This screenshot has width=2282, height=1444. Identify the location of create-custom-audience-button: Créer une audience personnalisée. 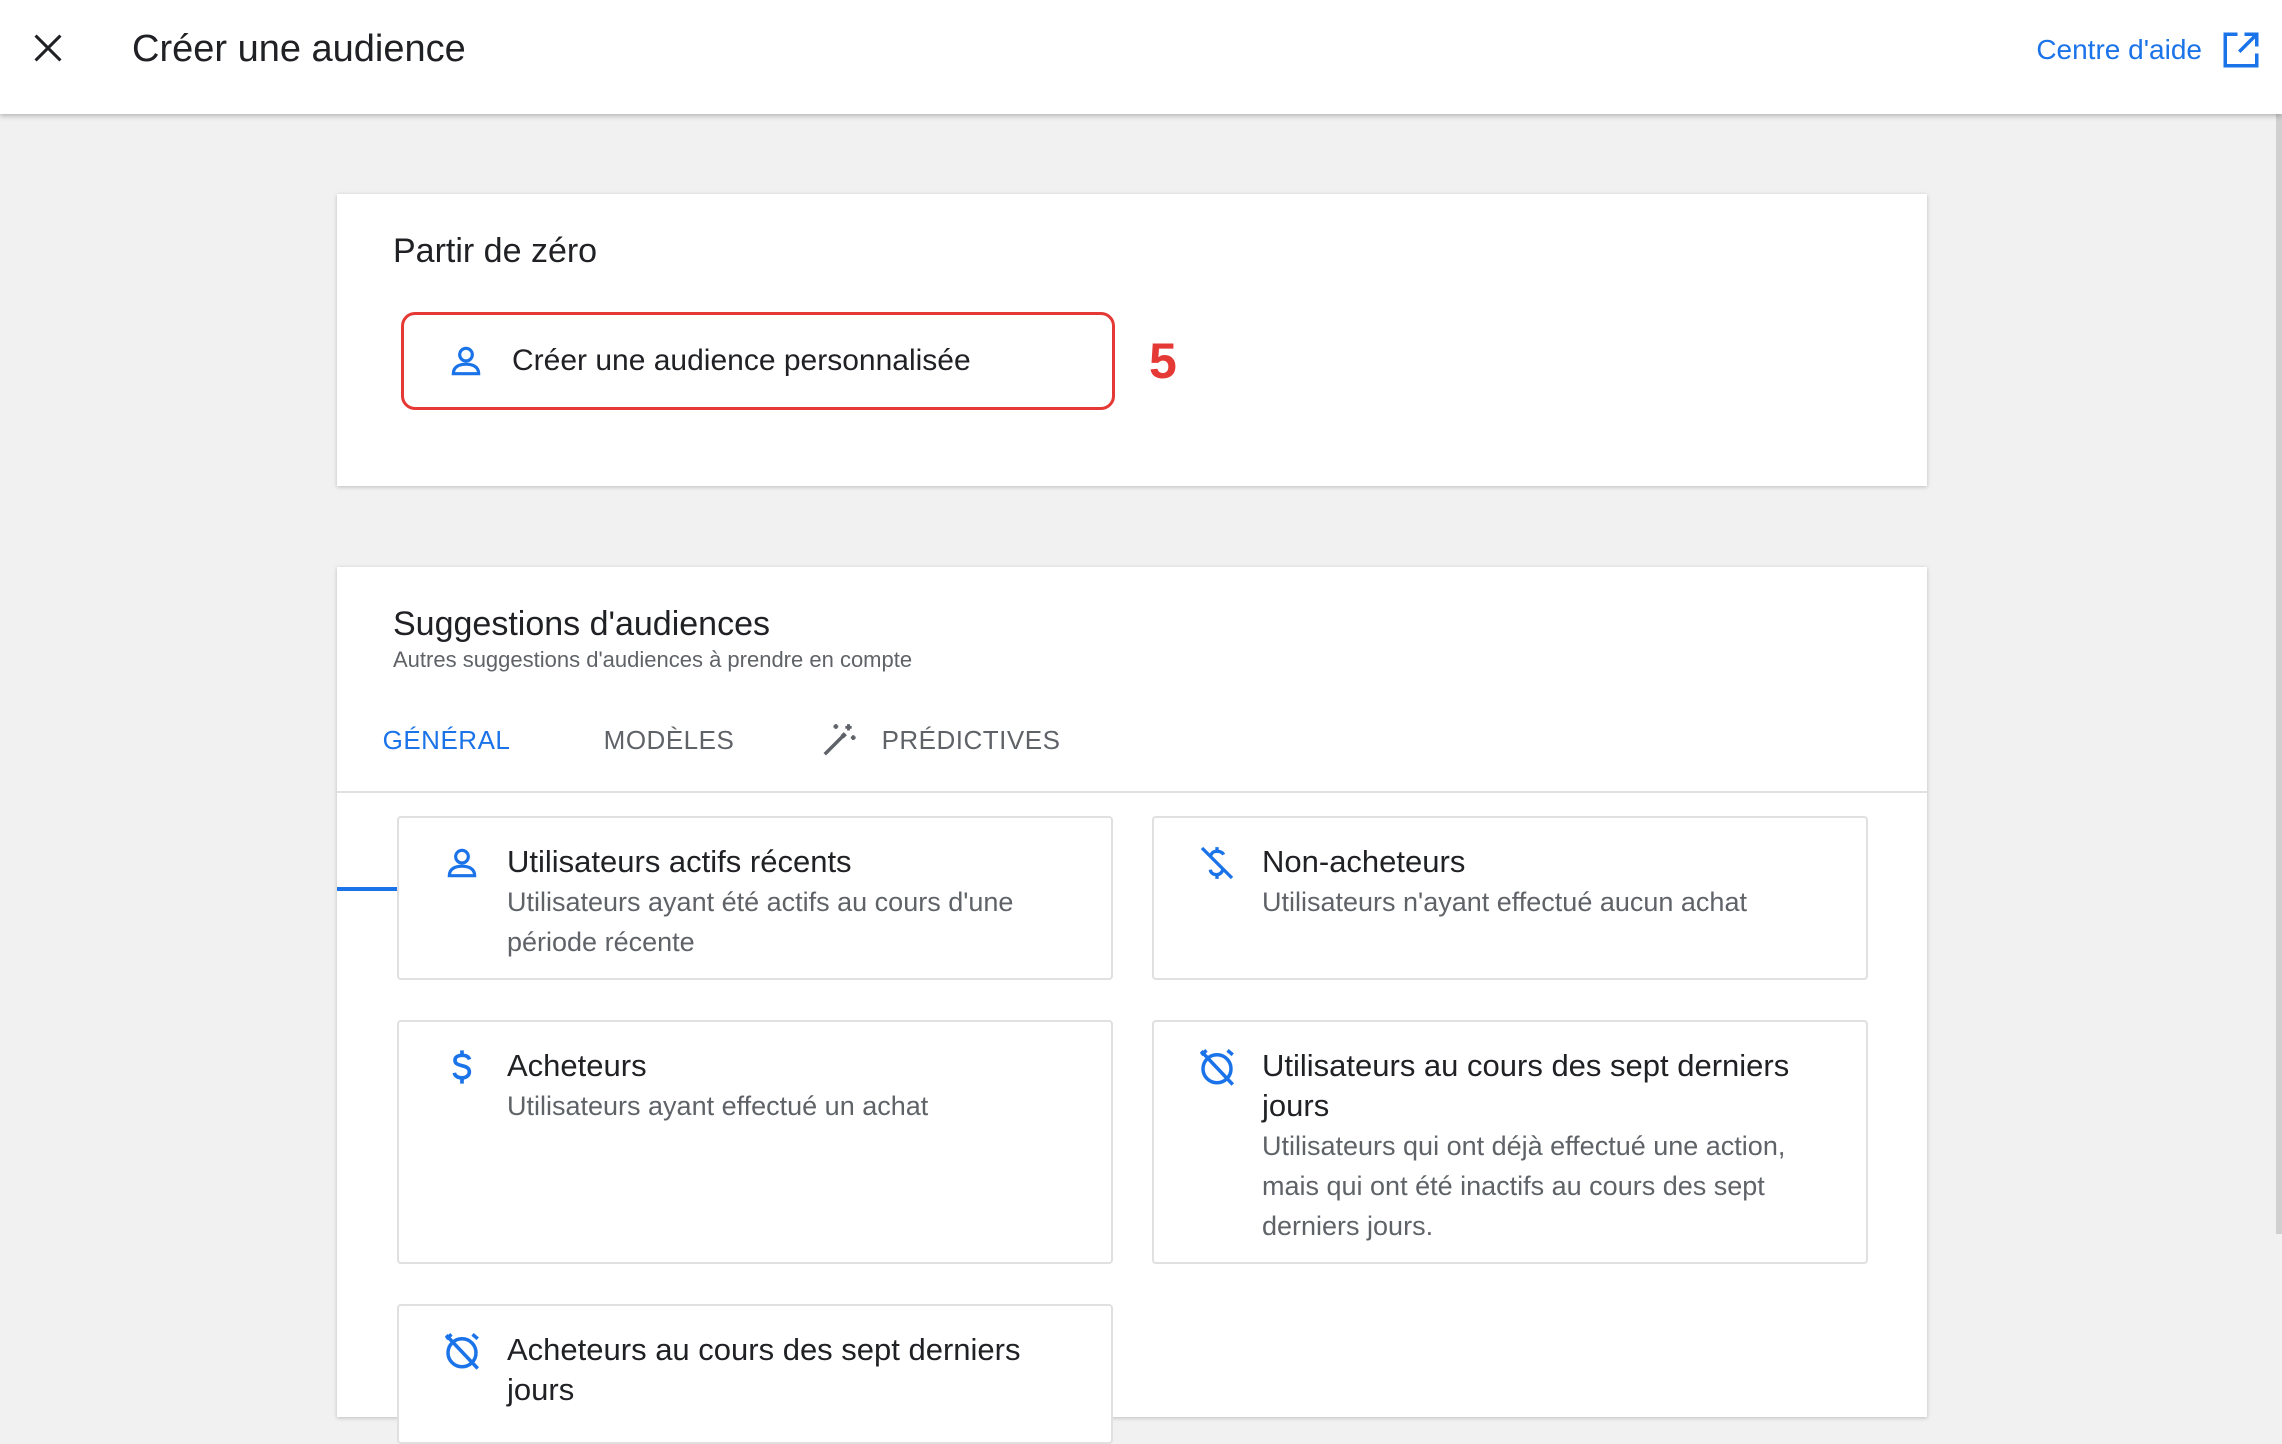
(758, 361).